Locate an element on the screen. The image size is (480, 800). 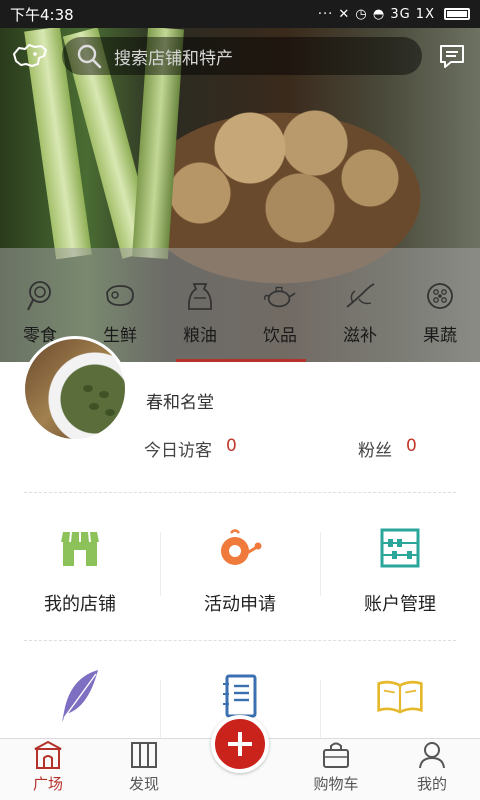
activity-apply-button: 活动申请 is located at coordinates (240, 574).